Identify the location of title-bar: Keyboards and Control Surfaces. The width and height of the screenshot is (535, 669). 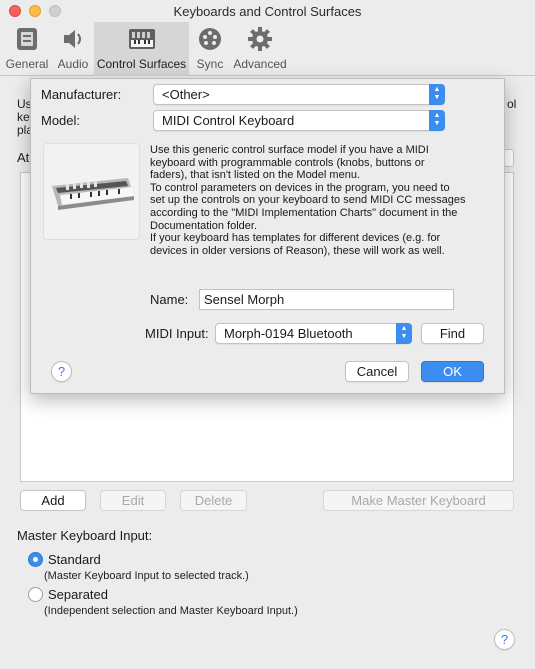
(267, 11).